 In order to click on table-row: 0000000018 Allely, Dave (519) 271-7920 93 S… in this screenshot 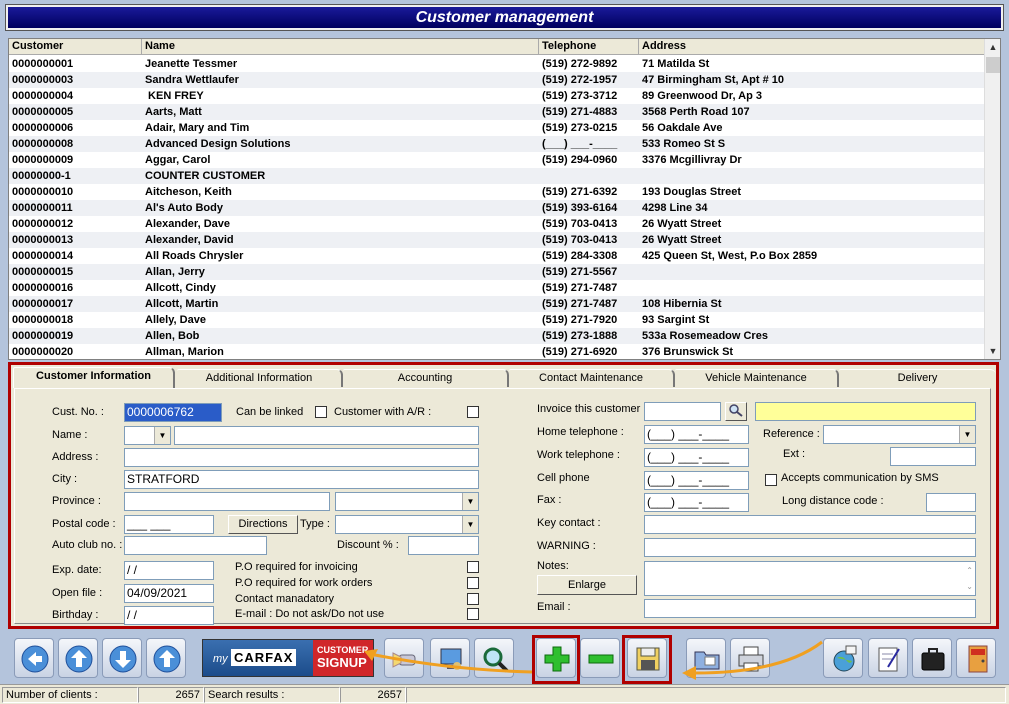, I will do `click(496, 320)`.